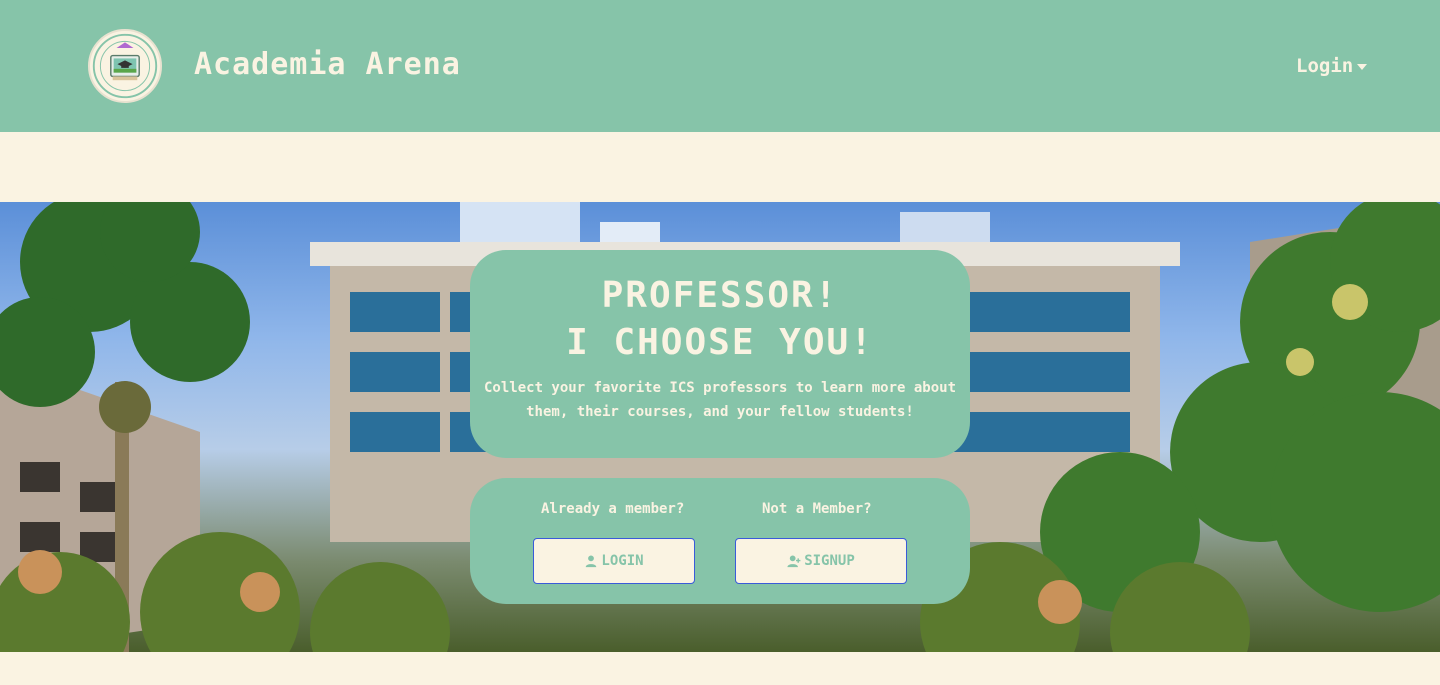 Image resolution: width=1440 pixels, height=685 pixels. I want to click on signup-button-label: SIGNUP, so click(829, 561).